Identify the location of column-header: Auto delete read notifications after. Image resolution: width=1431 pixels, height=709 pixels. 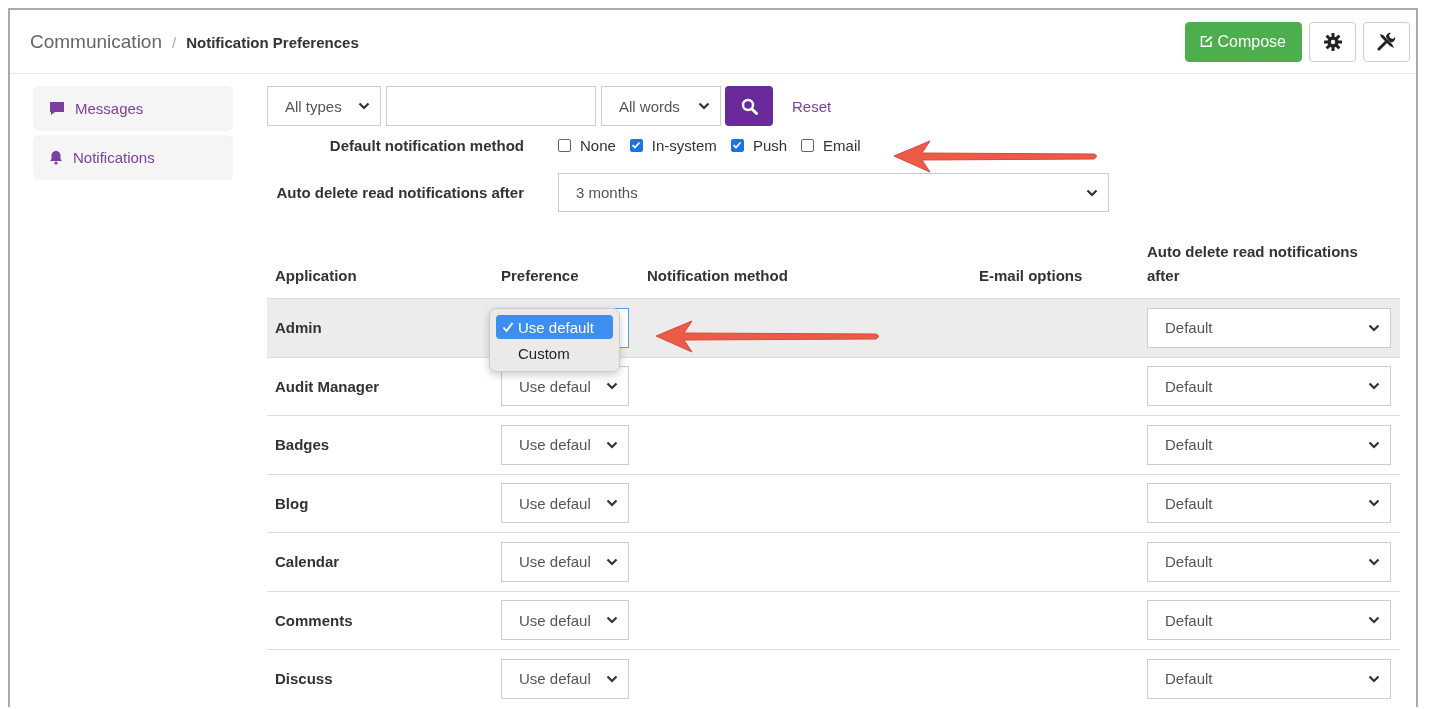
(1253, 264).